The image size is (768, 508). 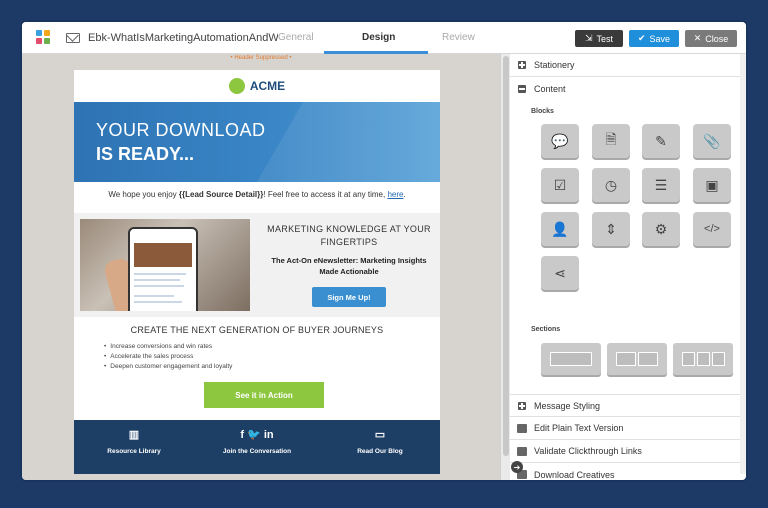 I want to click on document-block-button: 🗎, so click(x=611, y=141).